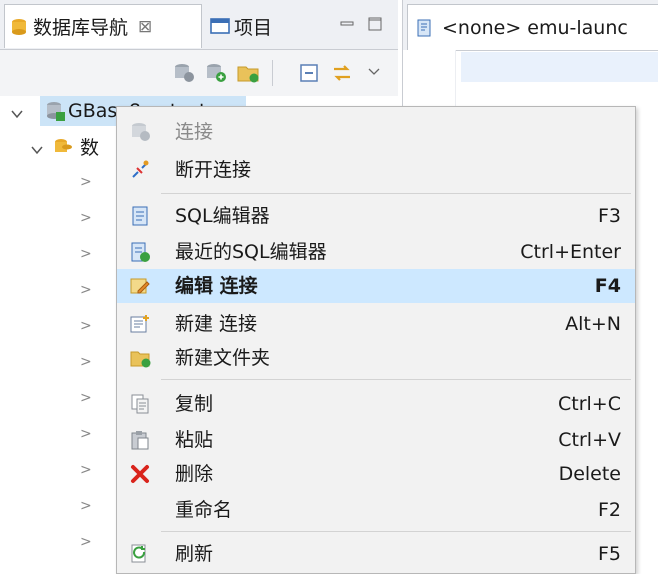  What do you see at coordinates (204, 510) in the screenshot?
I see `menu-item-rename-label: 重命名` at bounding box center [204, 510].